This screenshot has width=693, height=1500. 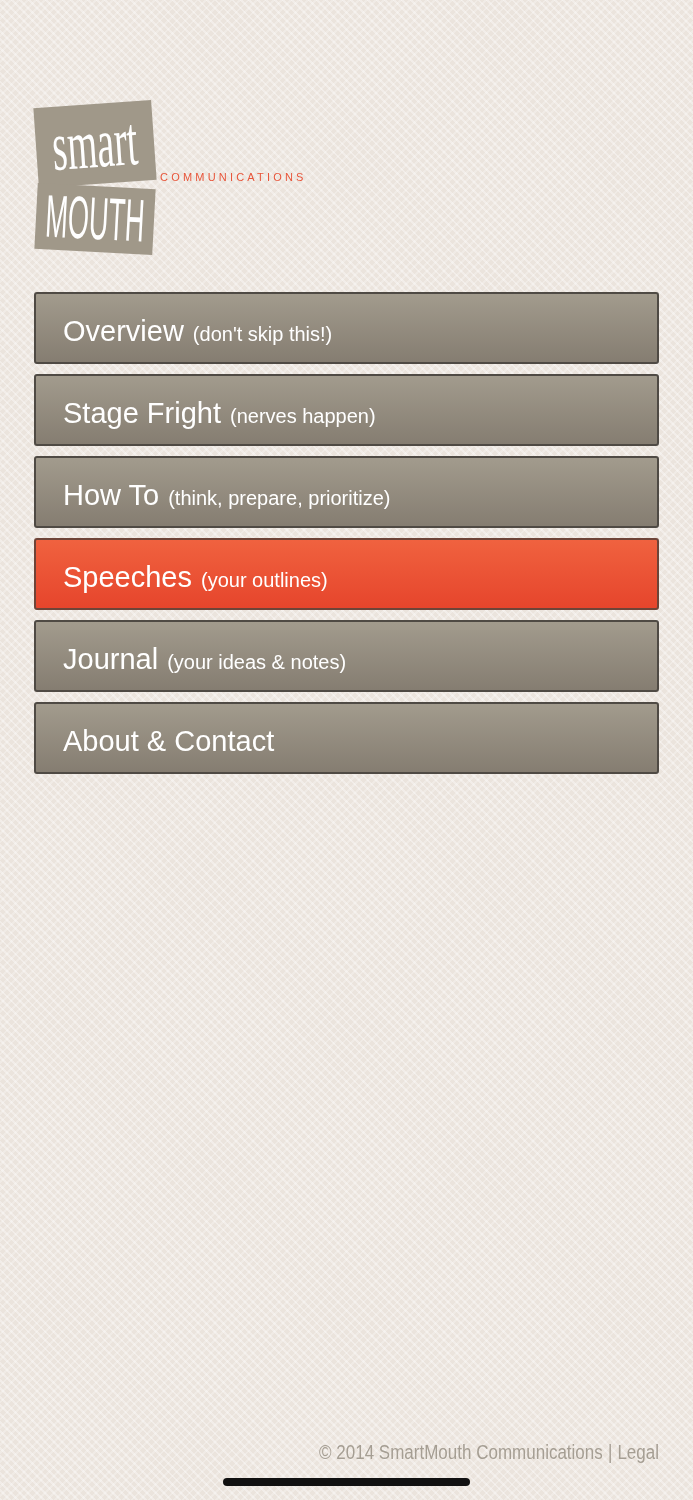 I want to click on logo-tagline: COMMUNICATIONS, so click(x=233, y=177).